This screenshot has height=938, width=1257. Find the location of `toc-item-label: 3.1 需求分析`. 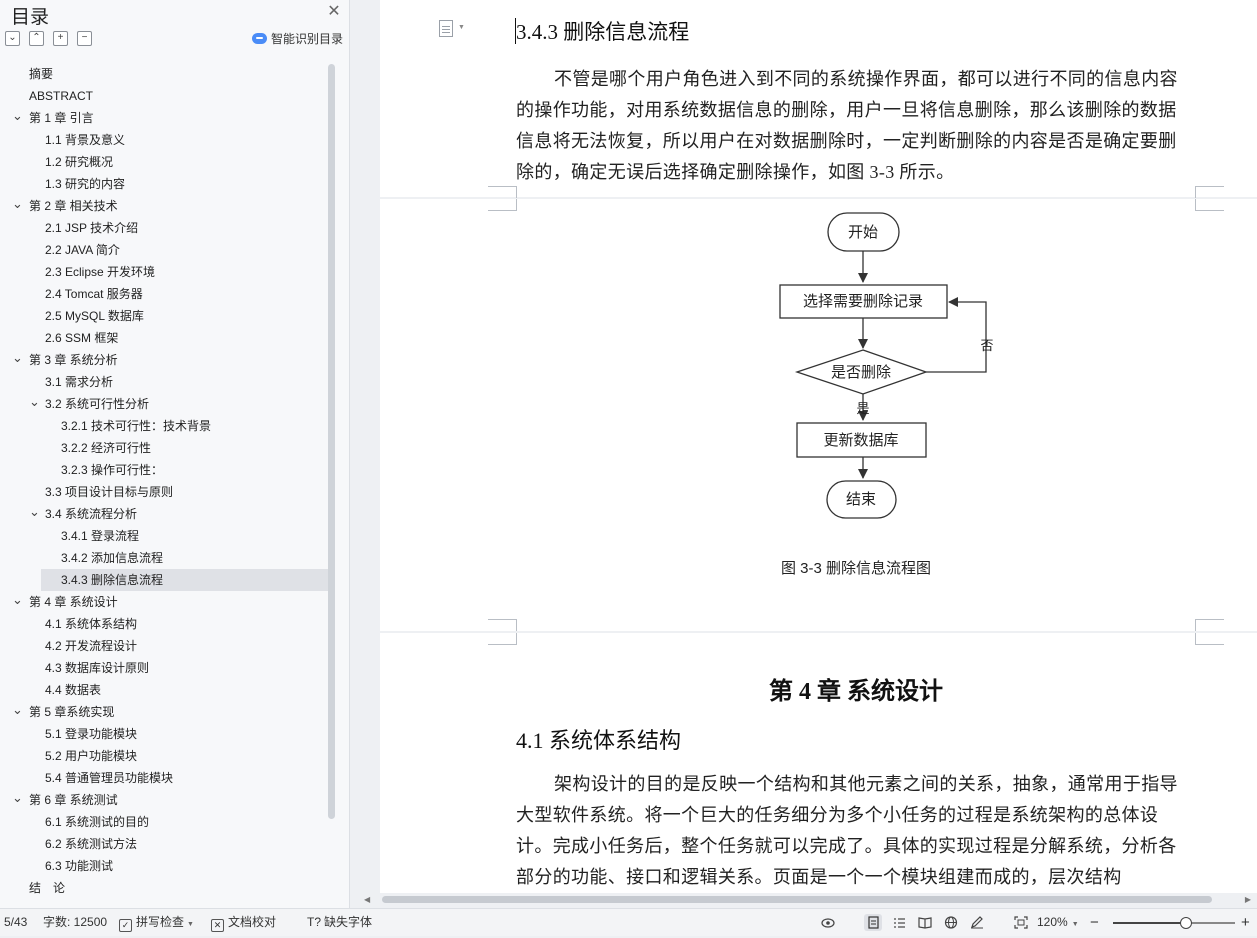

toc-item-label: 3.1 需求分析 is located at coordinates (79, 382).